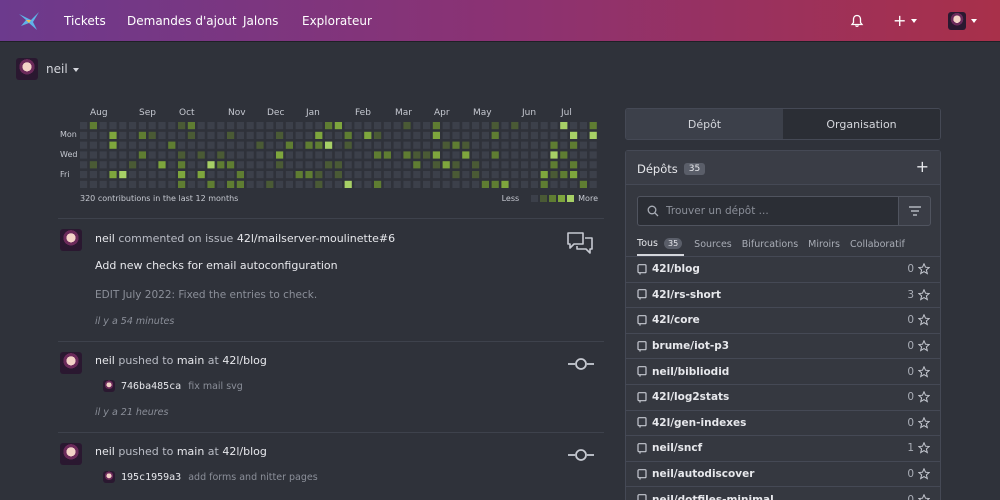 The height and width of the screenshot is (500, 1000). What do you see at coordinates (244, 451) in the screenshot?
I see `repo-link: 42l/blog` at bounding box center [244, 451].